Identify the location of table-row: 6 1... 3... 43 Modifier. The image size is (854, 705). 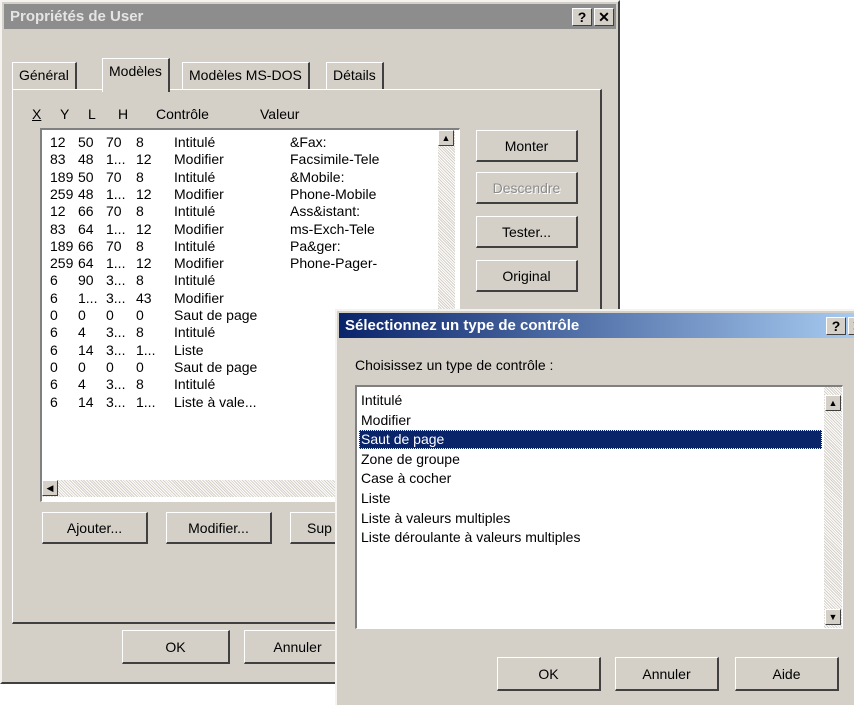
(238, 298).